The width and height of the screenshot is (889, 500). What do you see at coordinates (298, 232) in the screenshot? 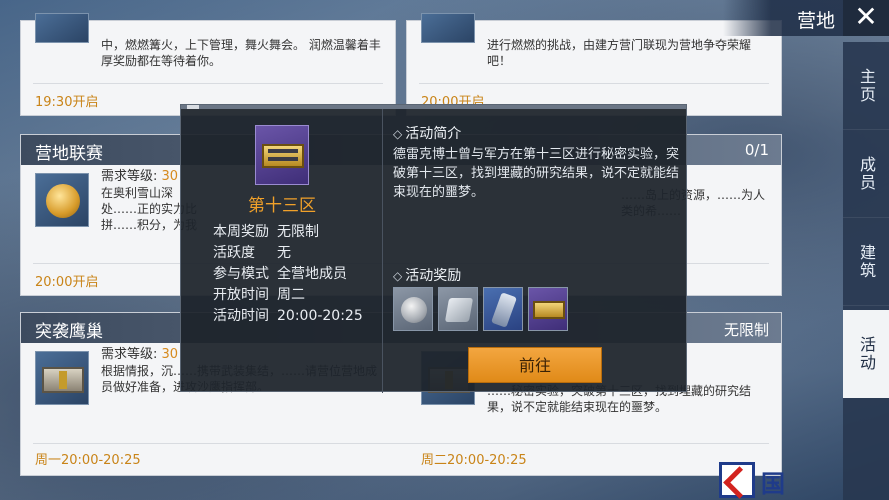
I see `info-value: 无限制` at bounding box center [298, 232].